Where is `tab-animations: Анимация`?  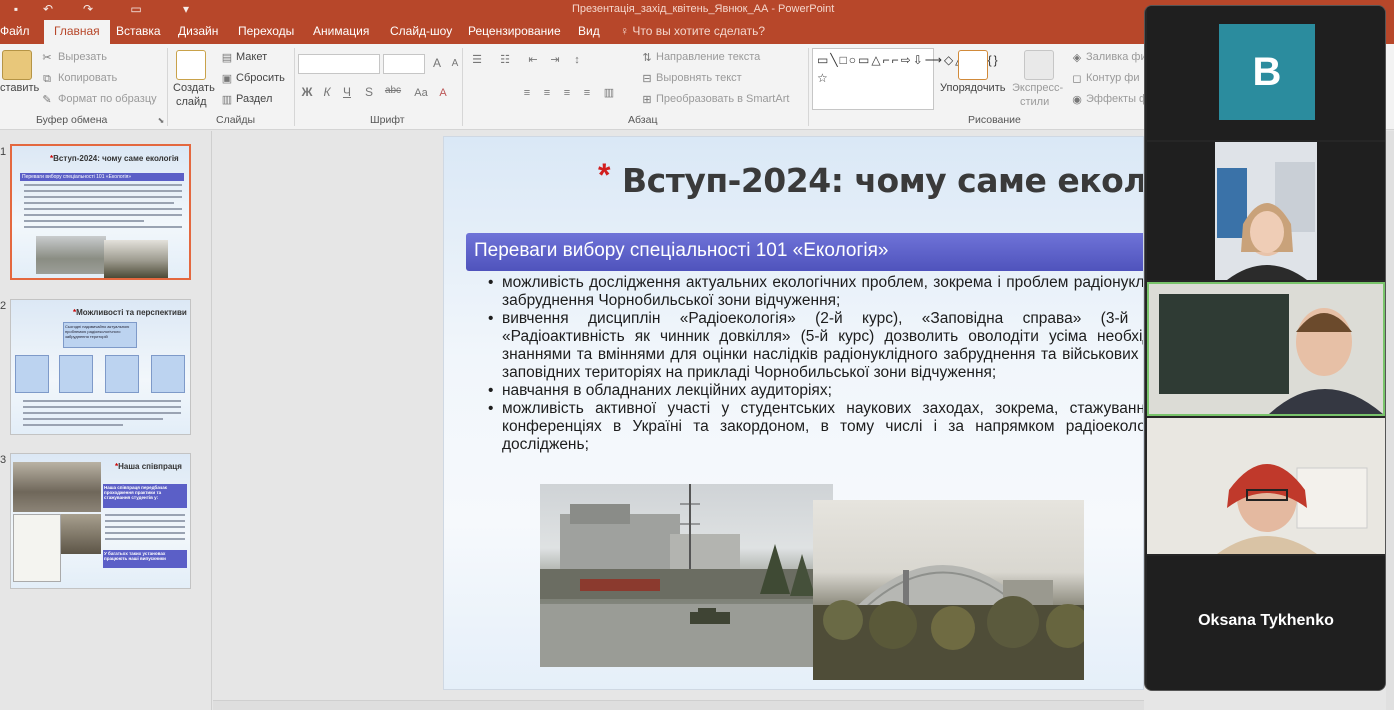 tab-animations: Анимация is located at coordinates (341, 31).